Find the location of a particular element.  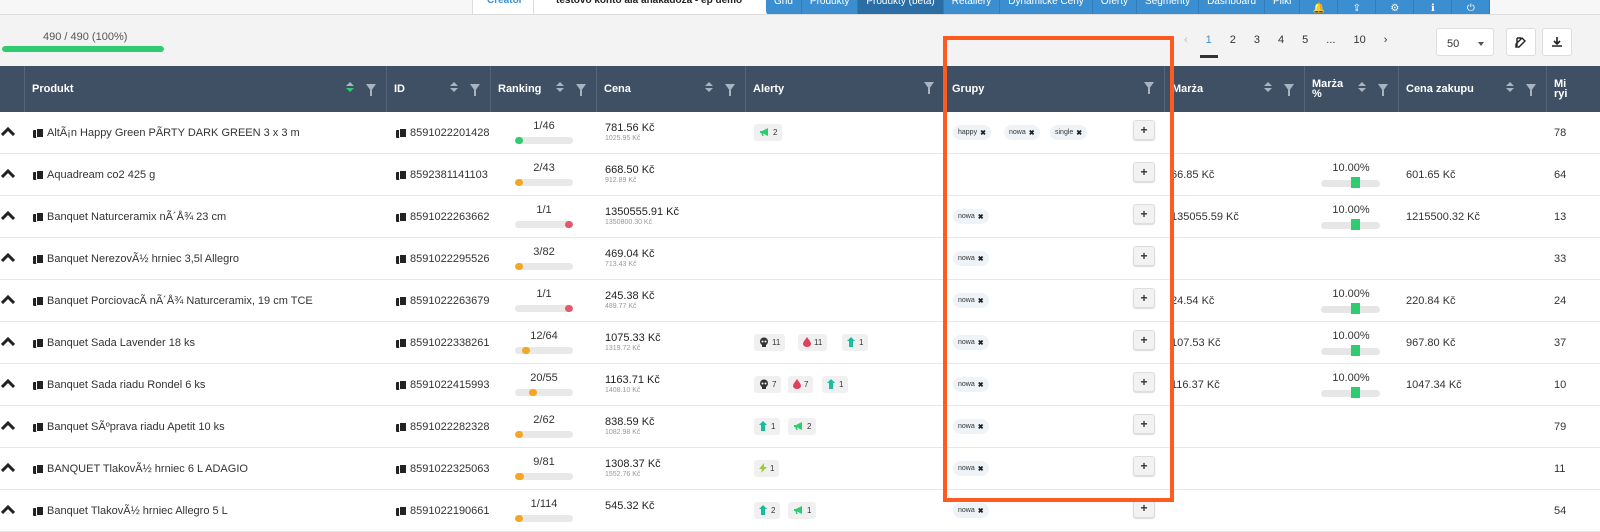

per-page-select: 50 is located at coordinates (1465, 42).